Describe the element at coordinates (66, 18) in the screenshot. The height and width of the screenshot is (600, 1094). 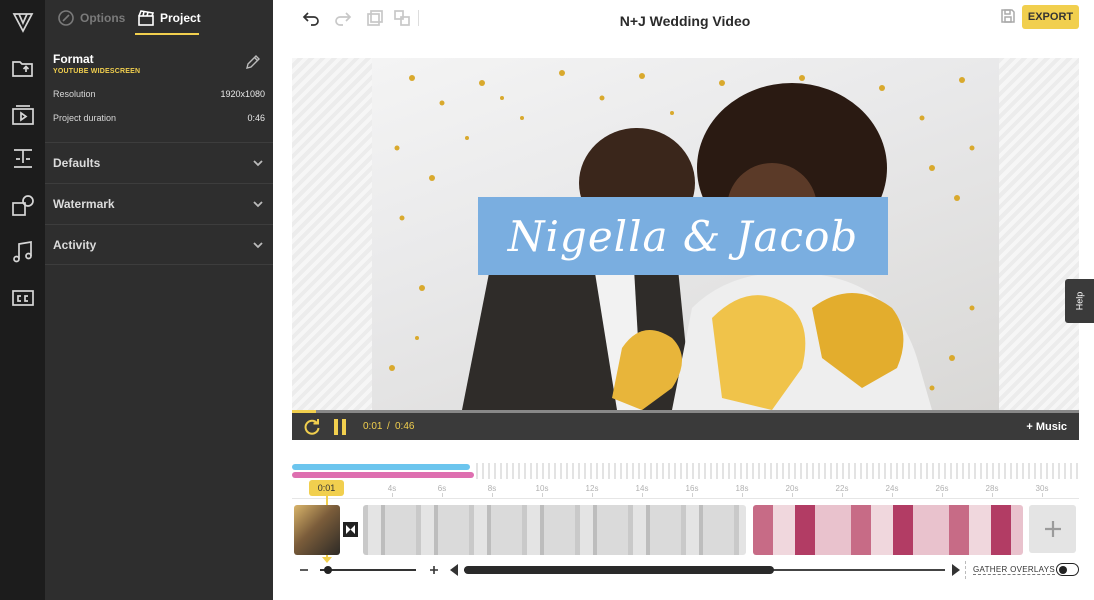
I see `options-icon` at that location.